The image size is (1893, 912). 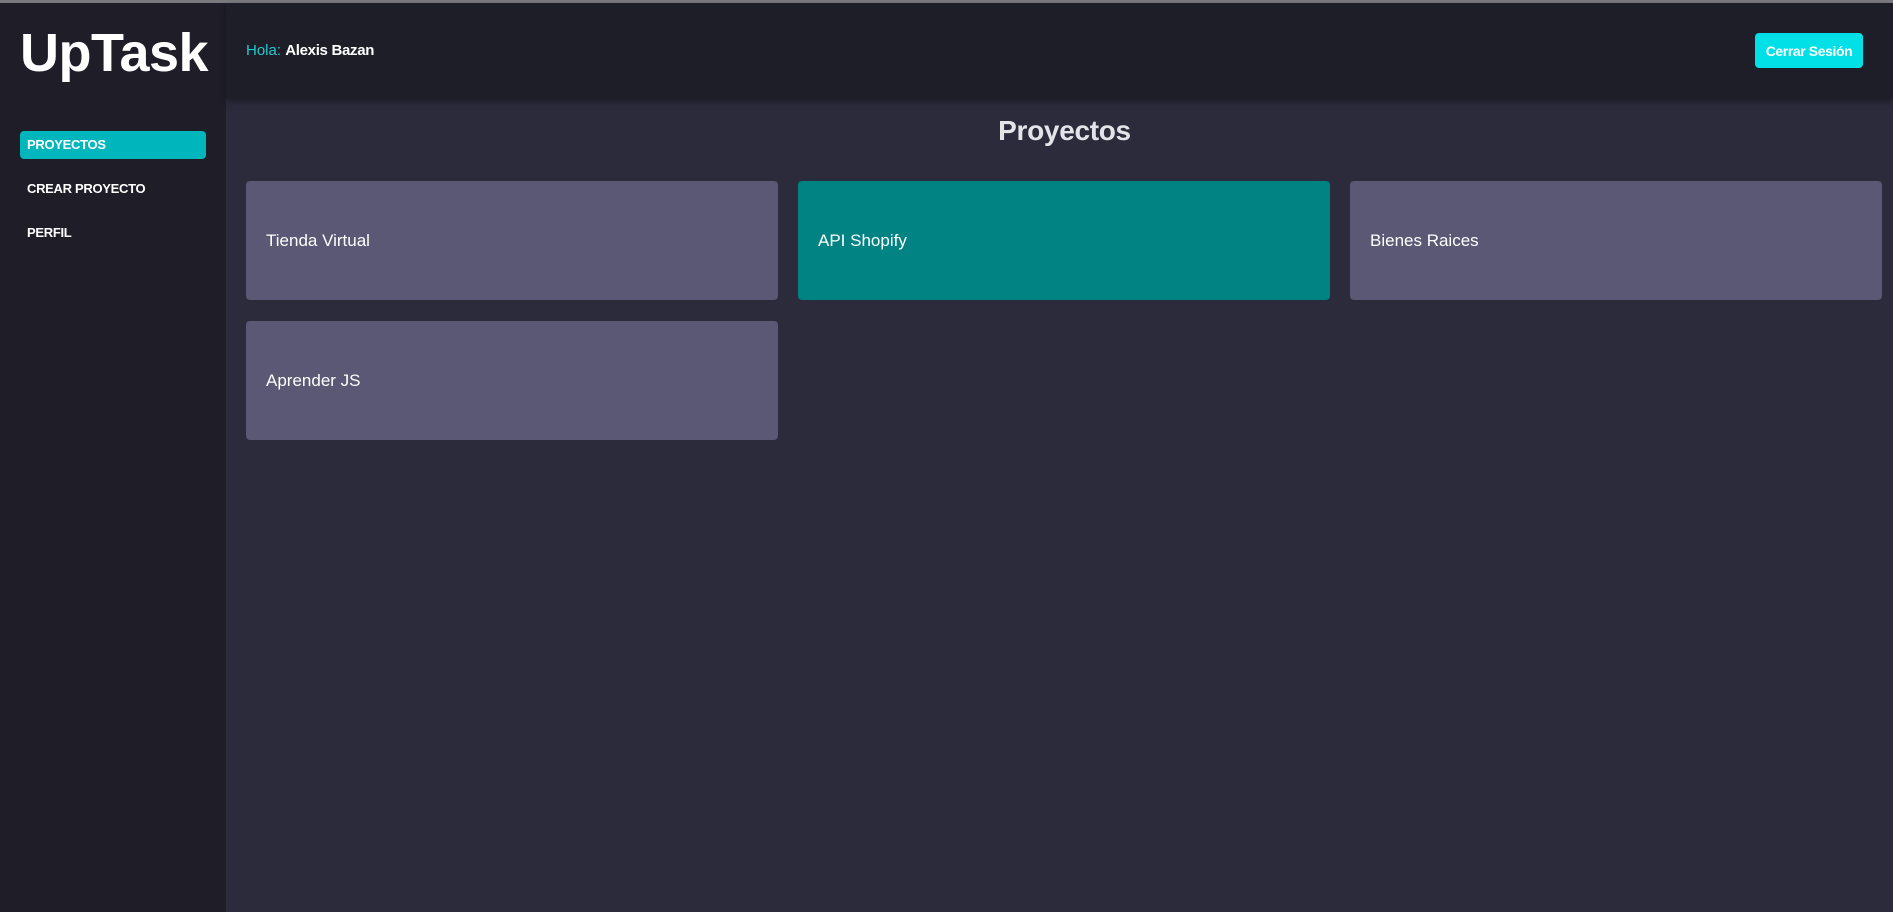 I want to click on sidebar-item-crear-proyecto: CREAR PROYECTO, so click(x=113, y=189).